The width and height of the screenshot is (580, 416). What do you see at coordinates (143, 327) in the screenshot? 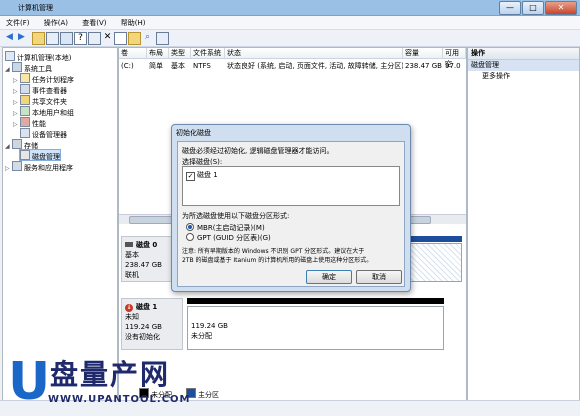
I see `disk-1-size: 119.24 GB` at bounding box center [143, 327].